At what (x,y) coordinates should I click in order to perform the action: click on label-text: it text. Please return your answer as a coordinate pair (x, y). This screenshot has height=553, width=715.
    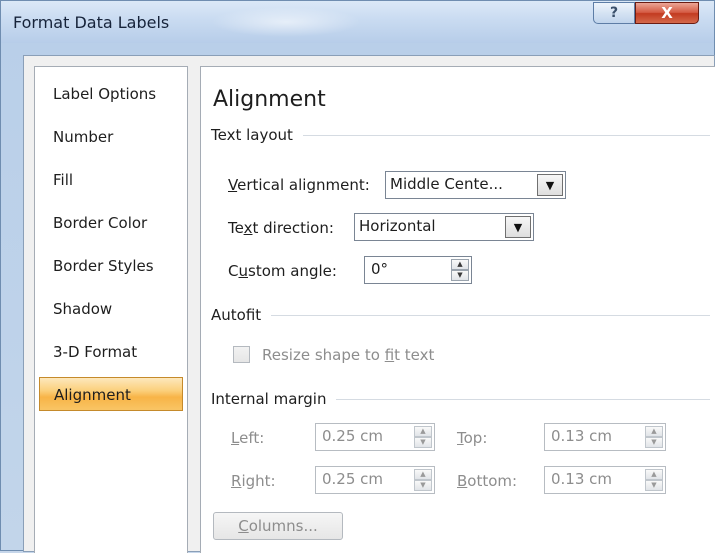
    Looking at the image, I should click on (414, 355).